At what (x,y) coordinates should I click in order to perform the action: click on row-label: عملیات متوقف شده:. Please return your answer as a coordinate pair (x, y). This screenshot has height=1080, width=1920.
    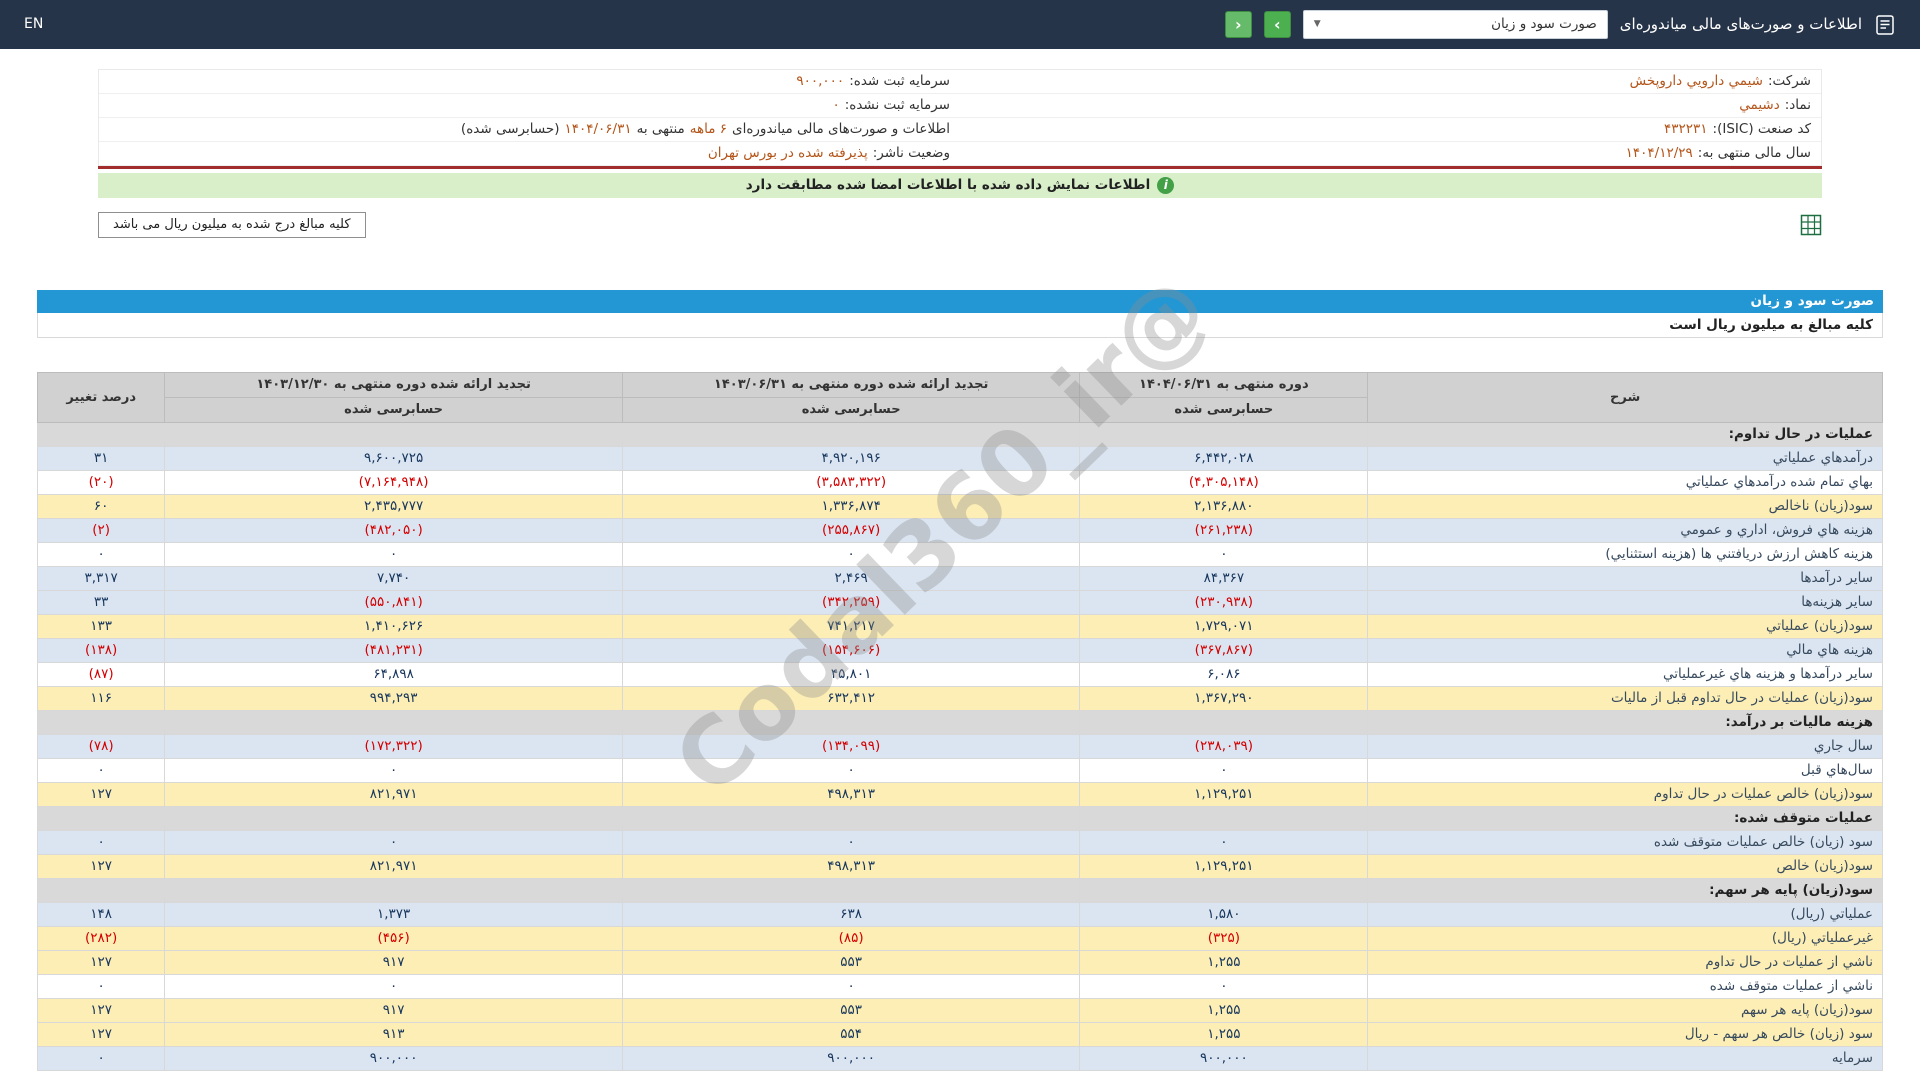
    Looking at the image, I should click on (1625, 819).